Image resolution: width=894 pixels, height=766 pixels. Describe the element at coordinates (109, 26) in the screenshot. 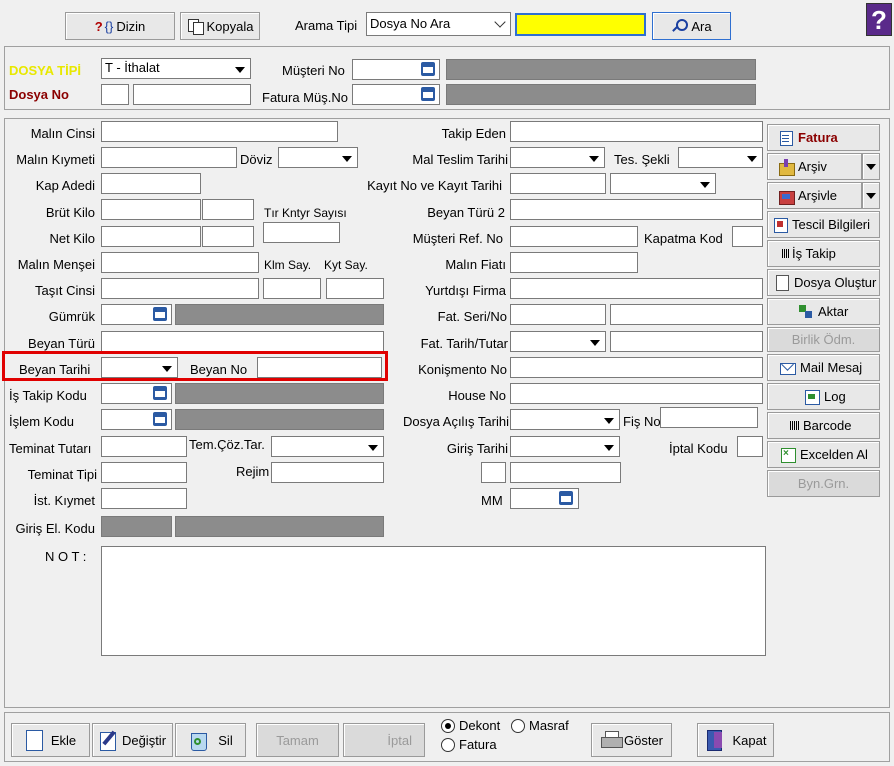

I see `braces-icon: {}` at that location.